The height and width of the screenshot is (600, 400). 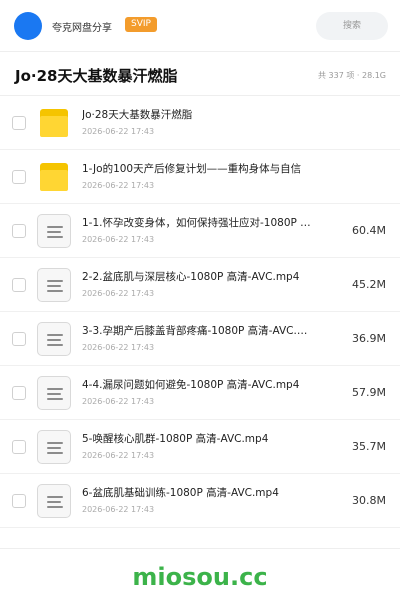 What do you see at coordinates (369, 392) in the screenshot?
I see `file-size: 57.9M` at bounding box center [369, 392].